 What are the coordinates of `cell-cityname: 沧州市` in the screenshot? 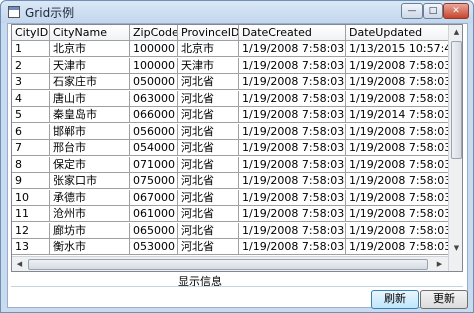 It's located at (90, 214).